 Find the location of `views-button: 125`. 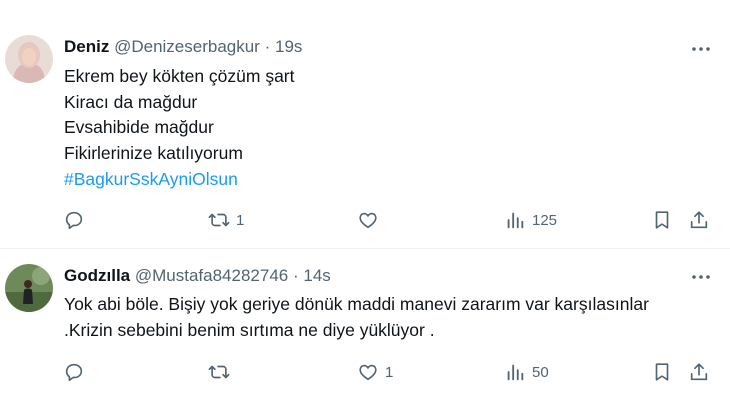

views-button: 125 is located at coordinates (530, 220).